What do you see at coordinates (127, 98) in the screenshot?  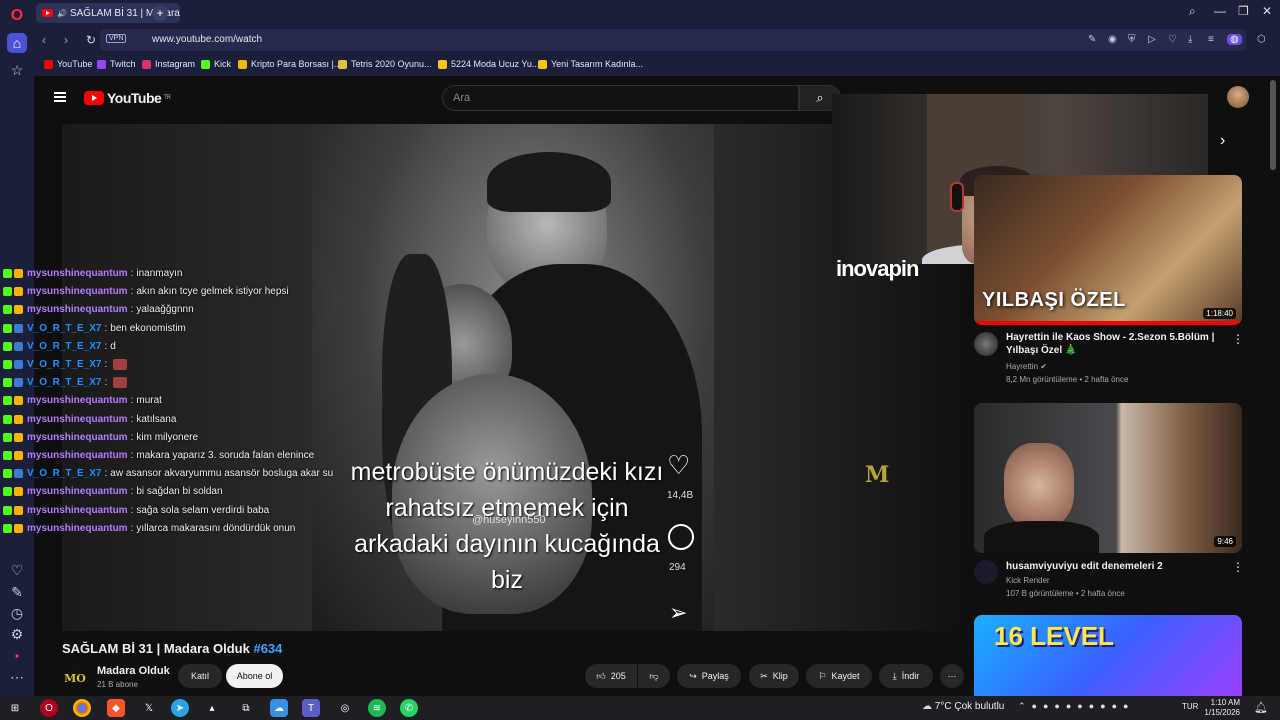 I see `youtube-logo: YouTube TR` at bounding box center [127, 98].